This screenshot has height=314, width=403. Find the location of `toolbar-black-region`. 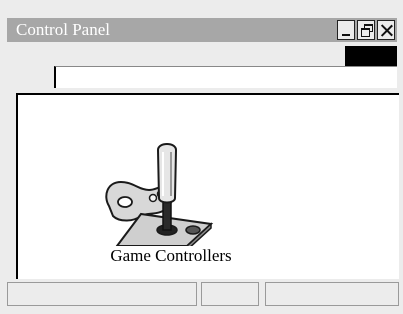

toolbar-black-region is located at coordinates (371, 56).